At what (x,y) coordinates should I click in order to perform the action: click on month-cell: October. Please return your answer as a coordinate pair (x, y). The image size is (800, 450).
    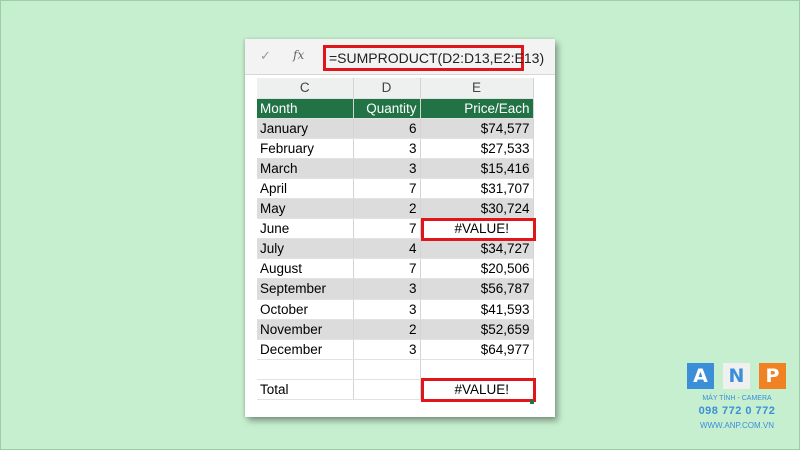
    Looking at the image, I should click on (305, 309).